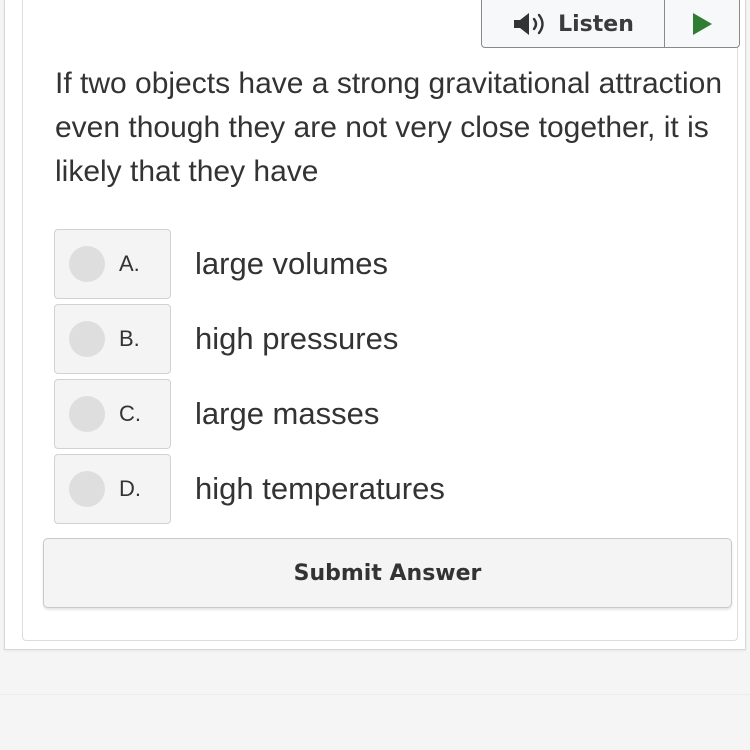  What do you see at coordinates (529, 24) in the screenshot?
I see `speaker-icon` at bounding box center [529, 24].